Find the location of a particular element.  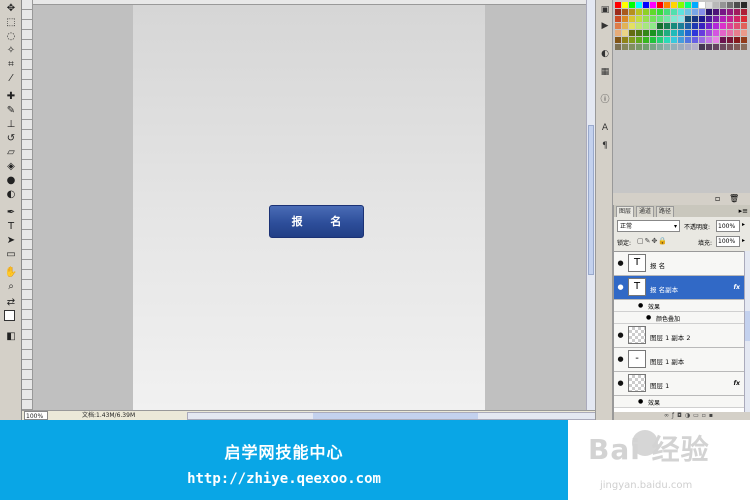

zoom-tool-icon: ⌕ is located at coordinates (11, 287).